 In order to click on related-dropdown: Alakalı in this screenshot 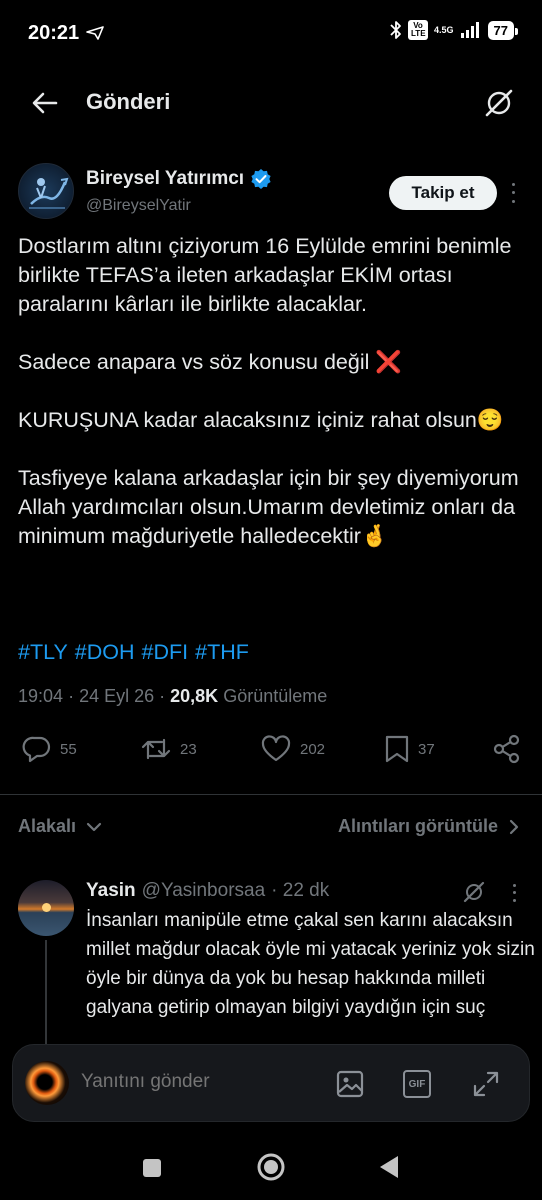, I will do `click(60, 826)`.